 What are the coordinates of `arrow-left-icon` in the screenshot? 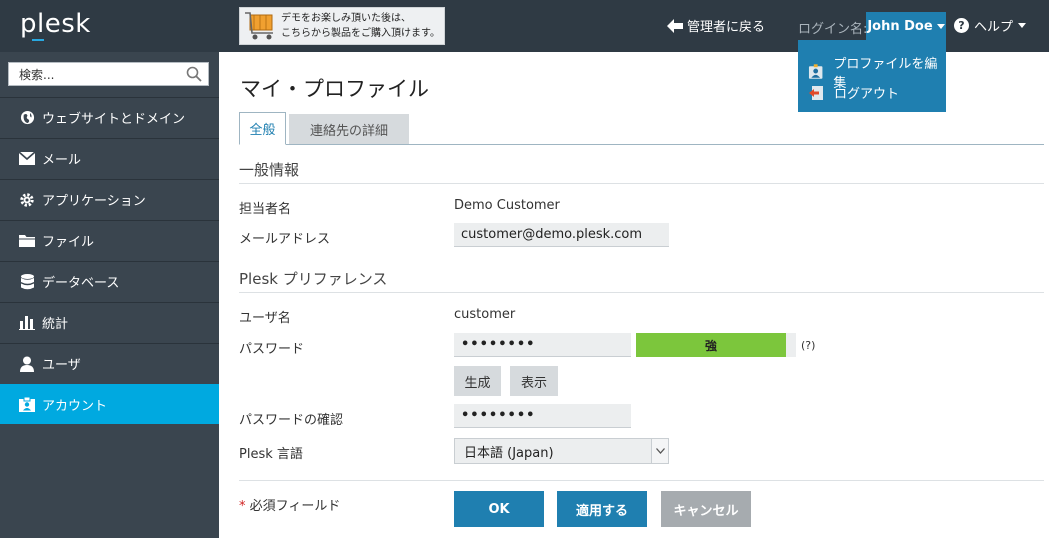 It's located at (675, 25).